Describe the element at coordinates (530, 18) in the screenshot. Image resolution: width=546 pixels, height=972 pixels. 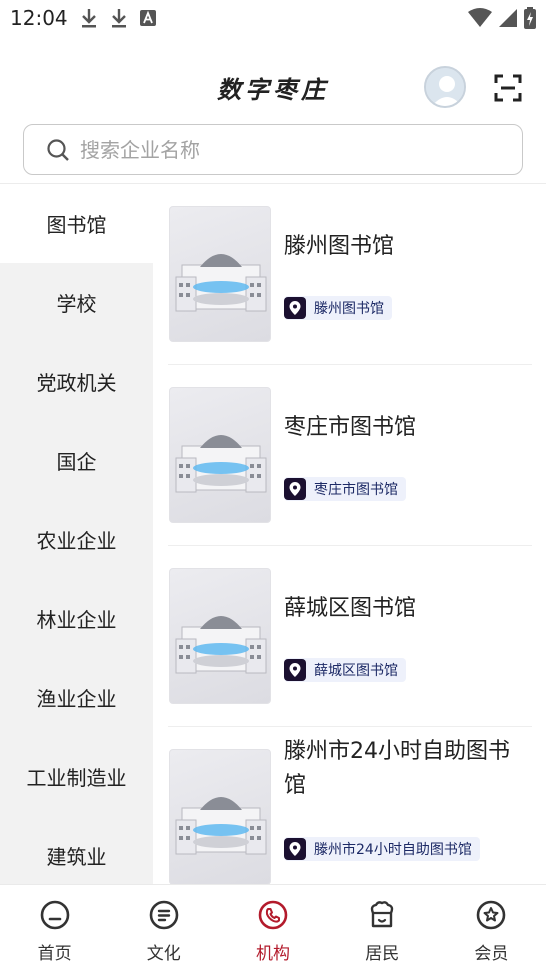
I see `battery-charging-icon` at that location.